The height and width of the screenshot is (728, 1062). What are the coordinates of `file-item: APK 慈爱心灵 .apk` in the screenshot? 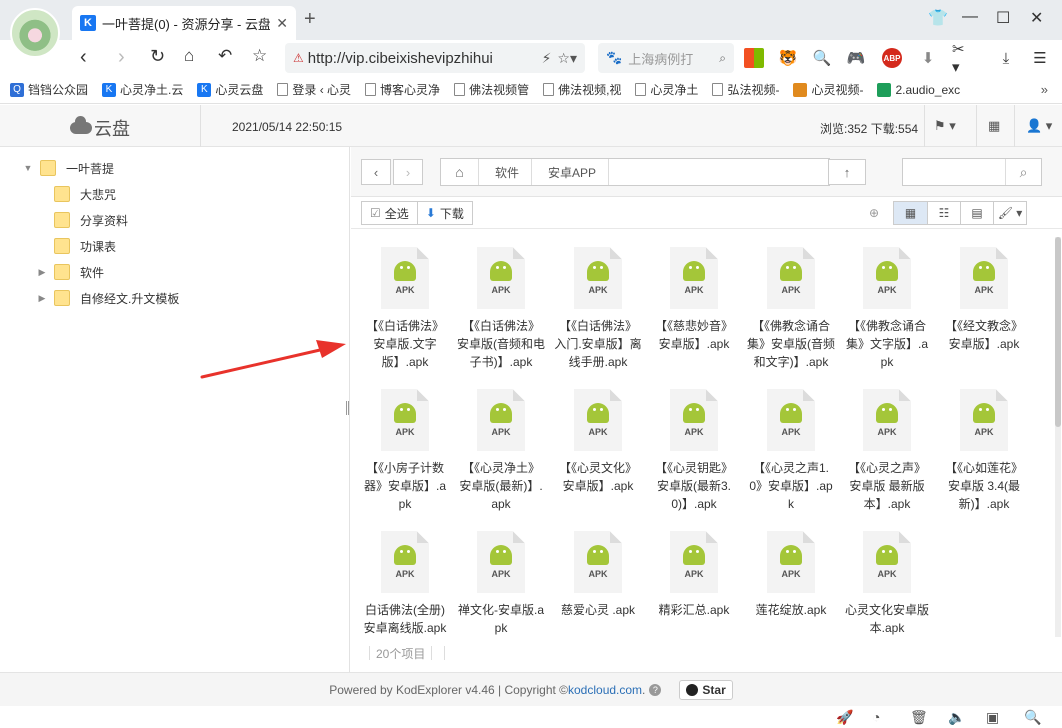 It's located at (598, 585).